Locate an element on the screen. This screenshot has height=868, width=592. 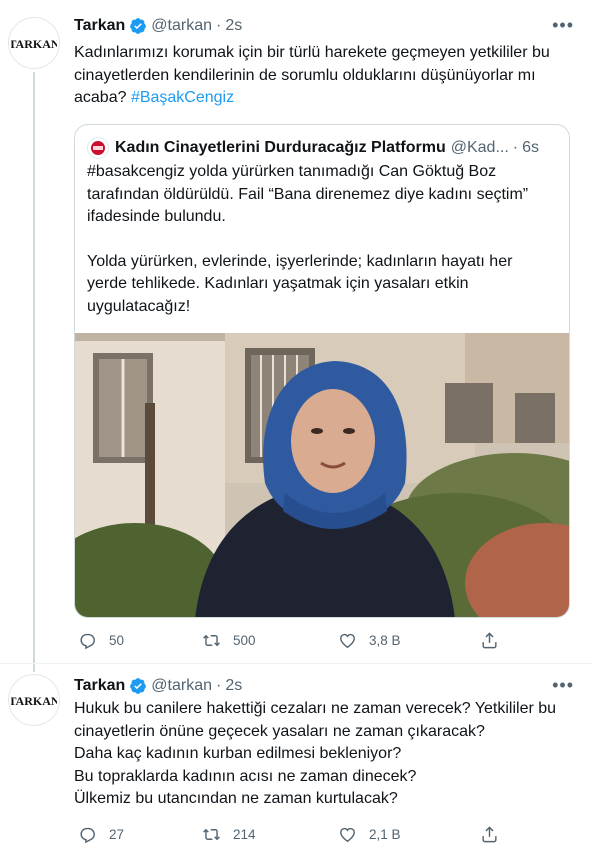
tweet-actions: 27 214 2,1 B is located at coordinates (294, 834).